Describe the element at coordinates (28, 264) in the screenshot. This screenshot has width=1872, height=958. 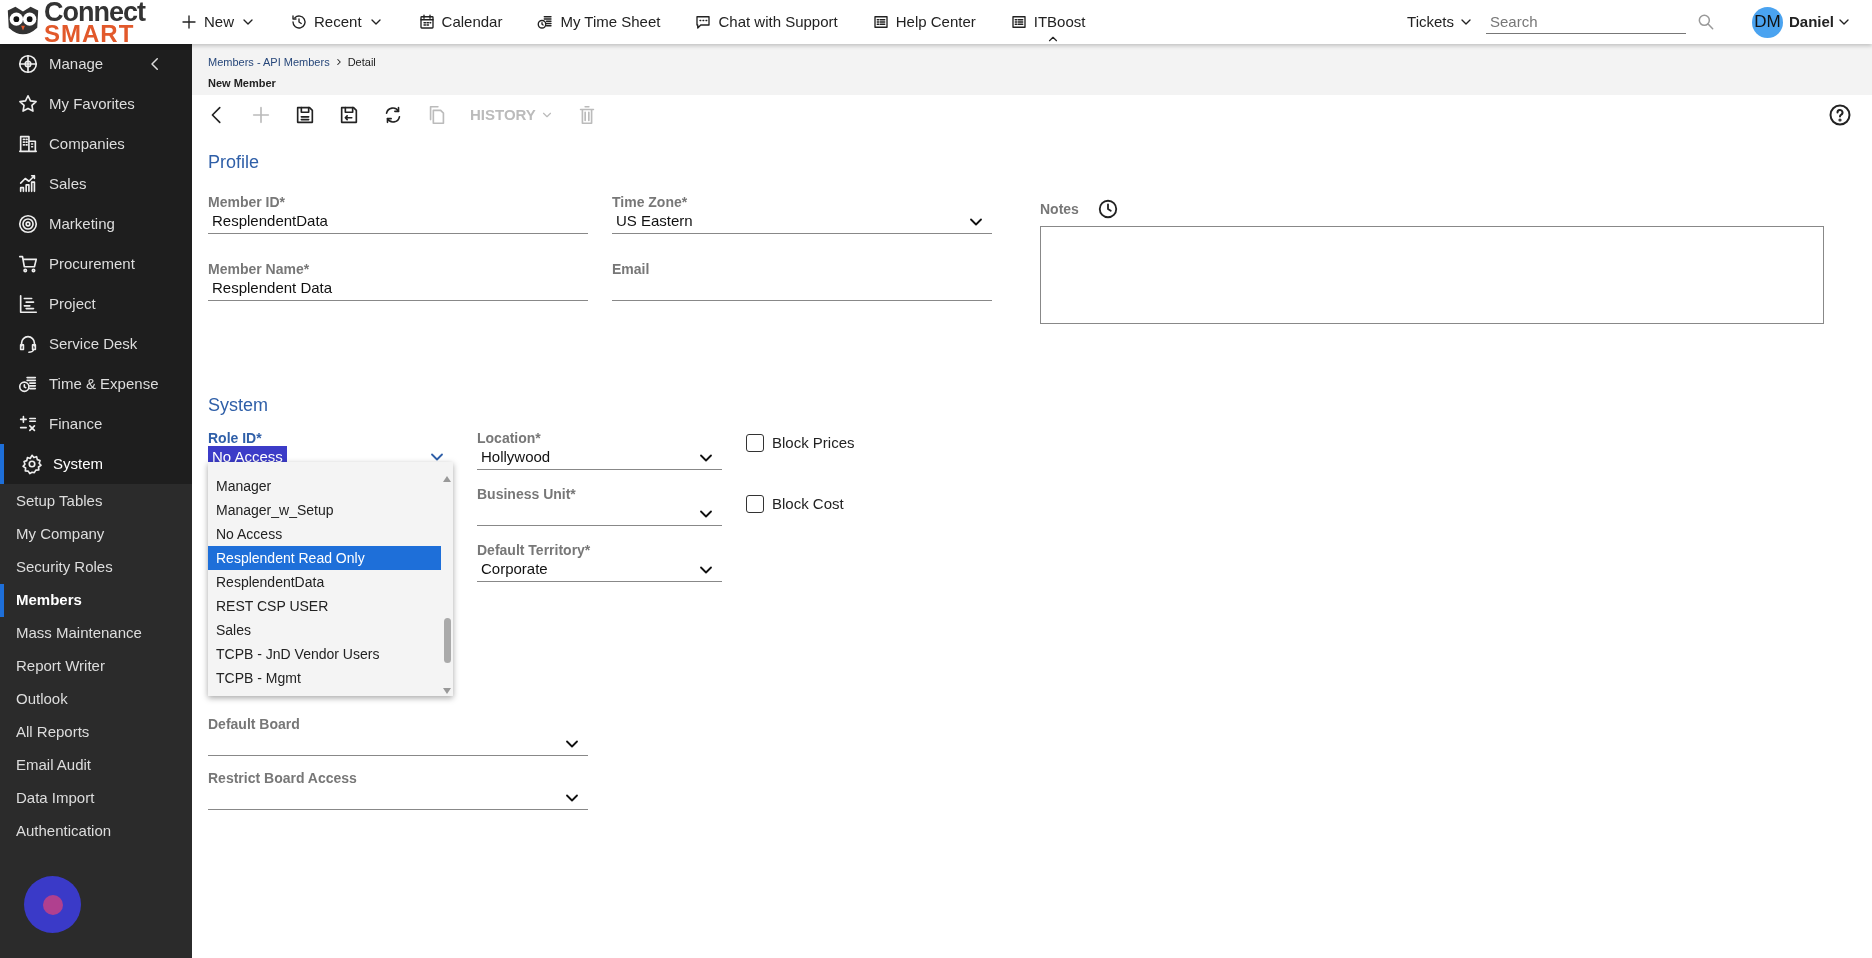
I see `cart-icon` at that location.